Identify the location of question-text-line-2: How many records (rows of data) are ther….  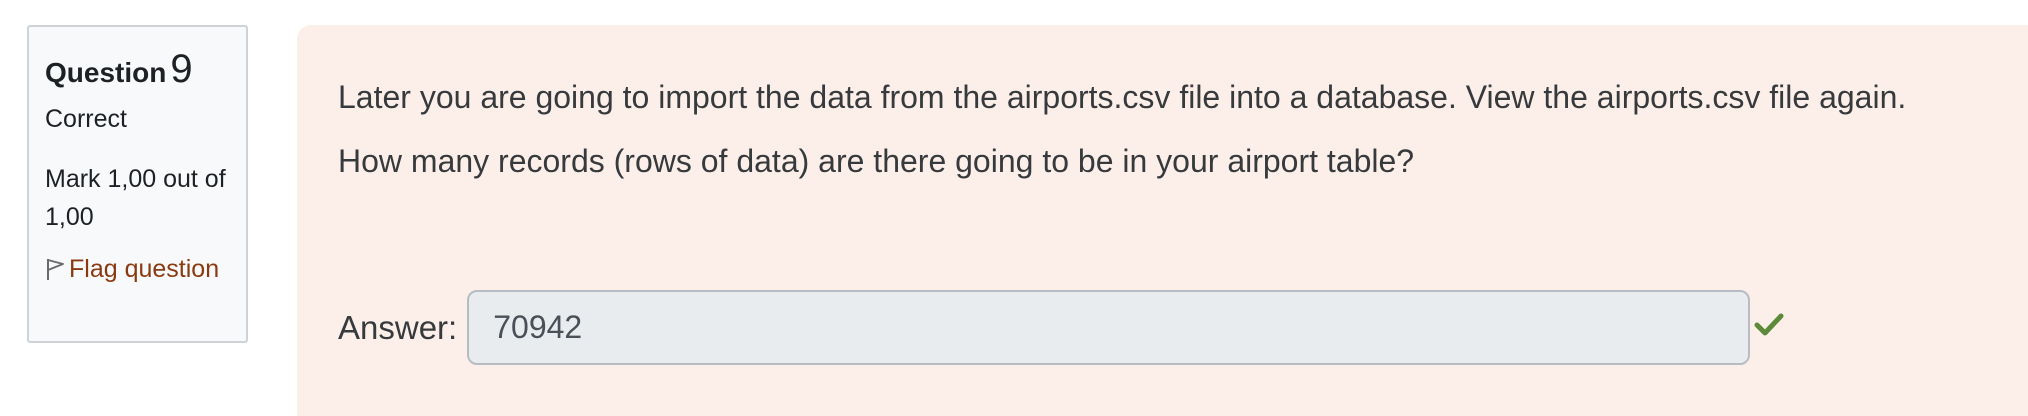
(876, 161).